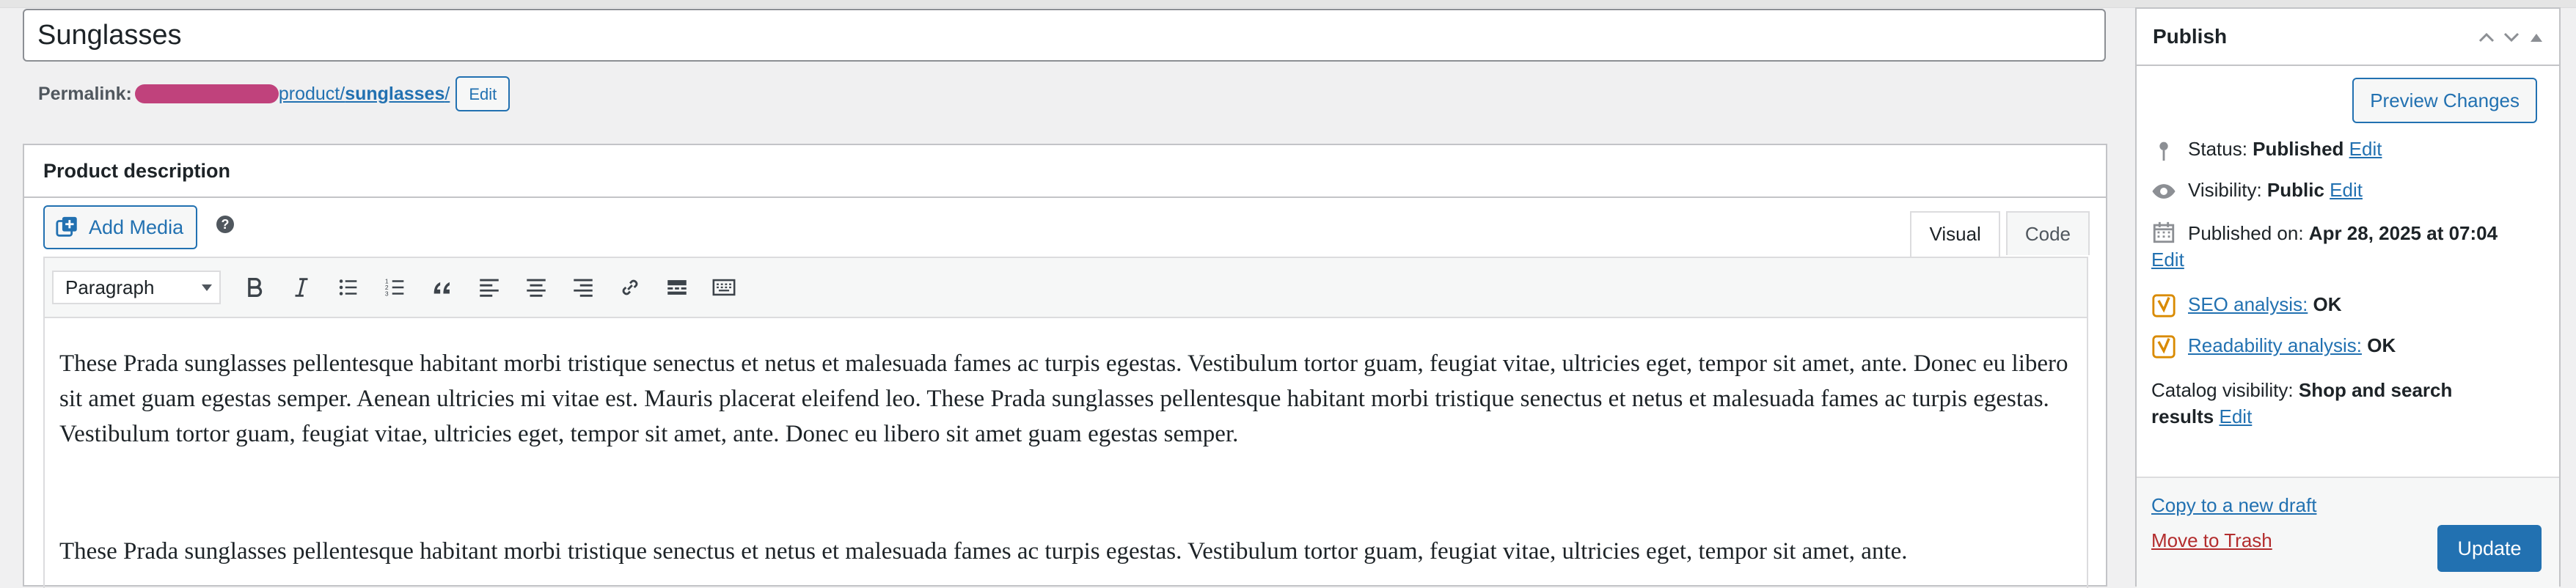 This screenshot has width=2576, height=588. Describe the element at coordinates (536, 287) in the screenshot. I see `align-center-icon` at that location.